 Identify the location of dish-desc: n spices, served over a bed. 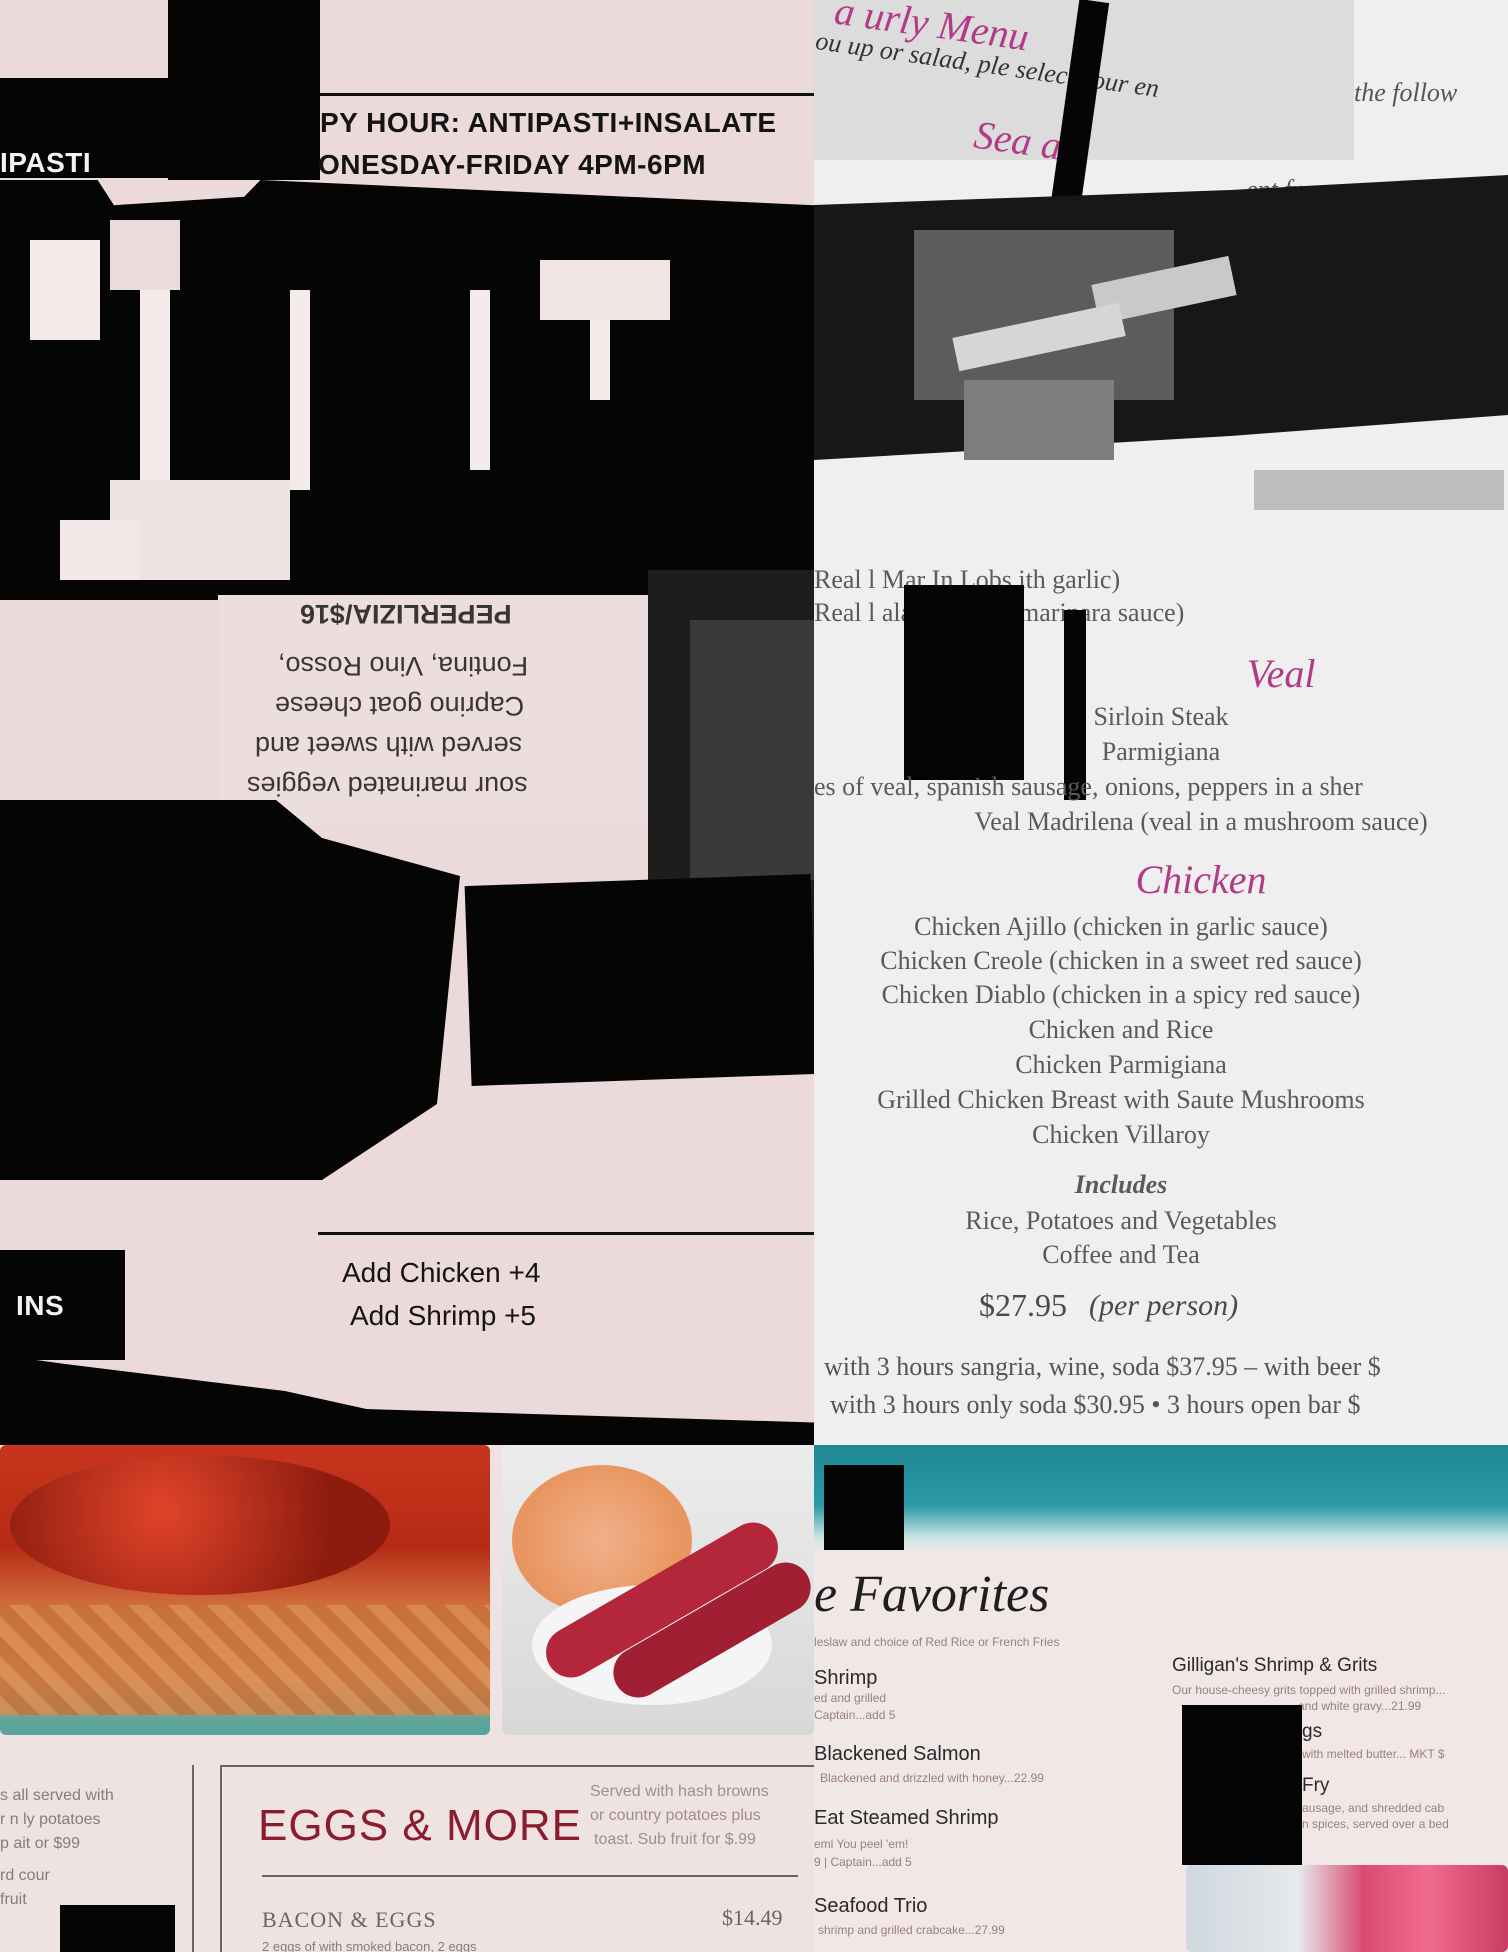
(1375, 1824).